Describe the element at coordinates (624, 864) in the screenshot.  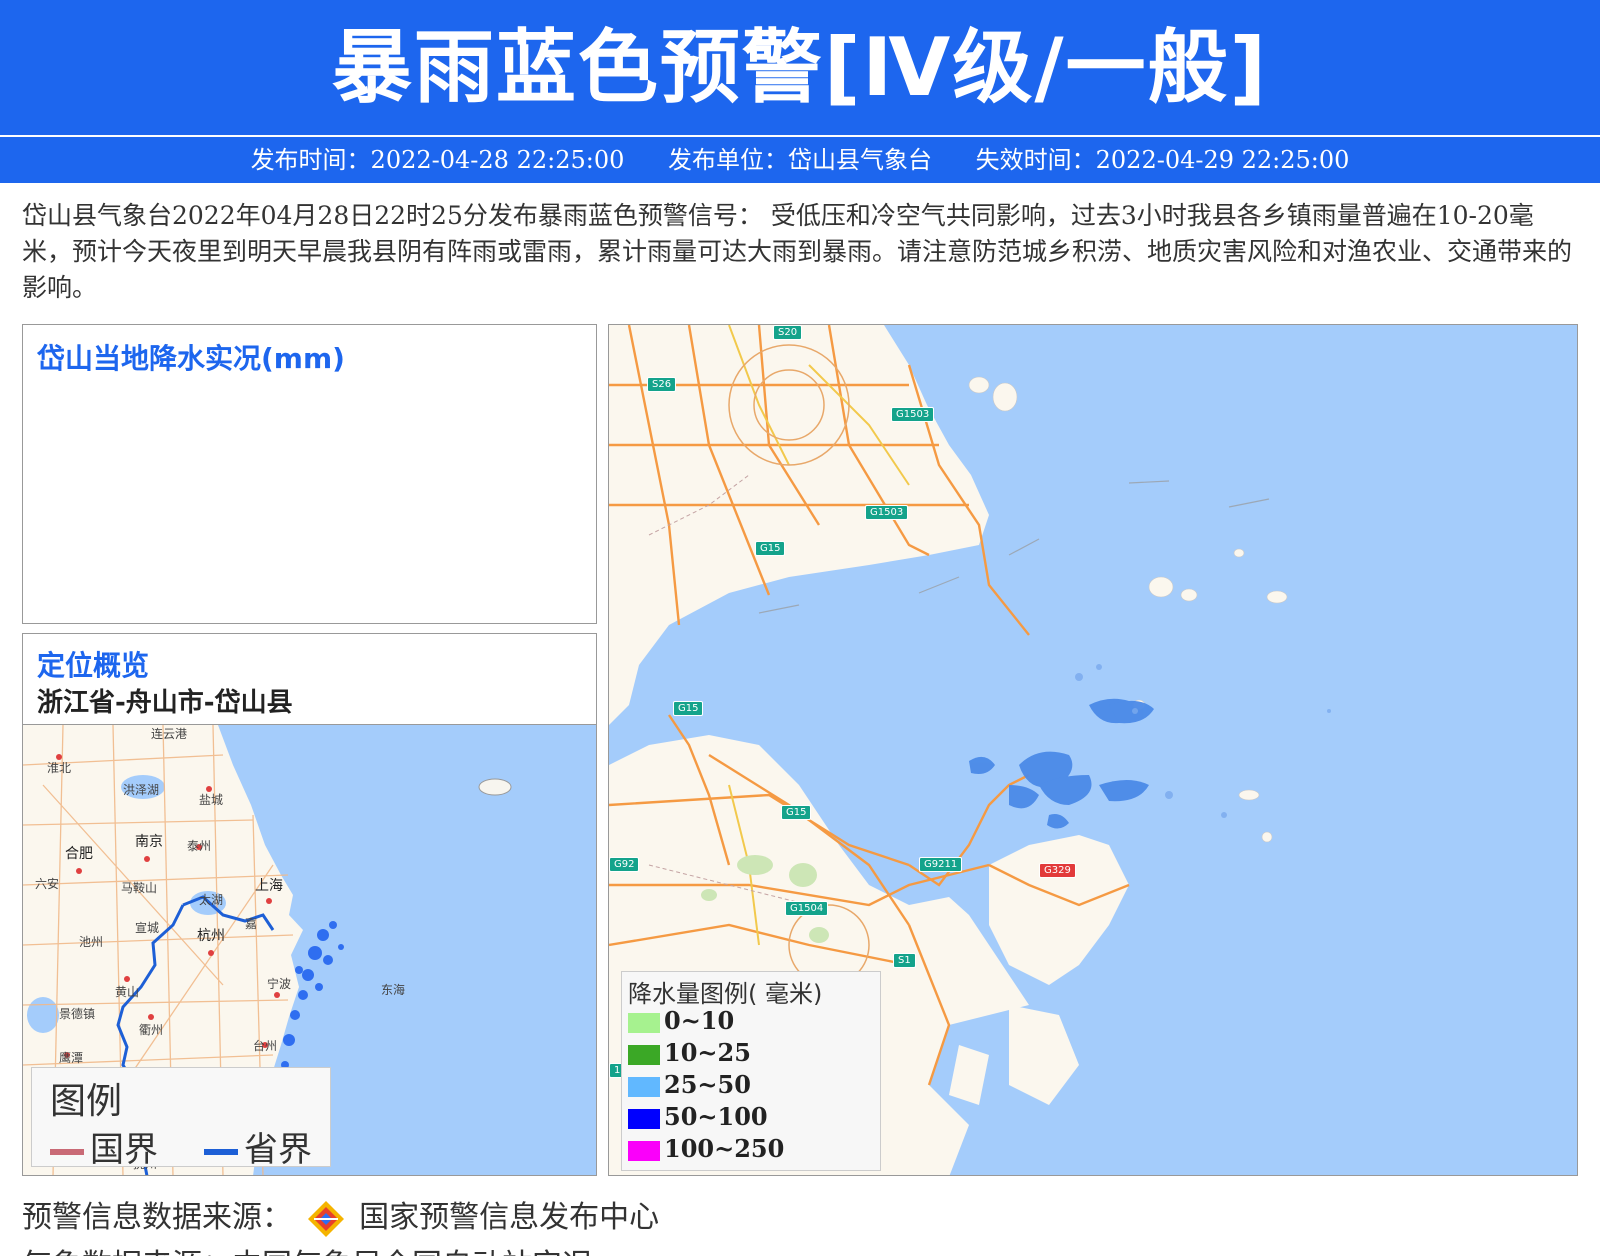
I see `highway-g92: G92` at that location.